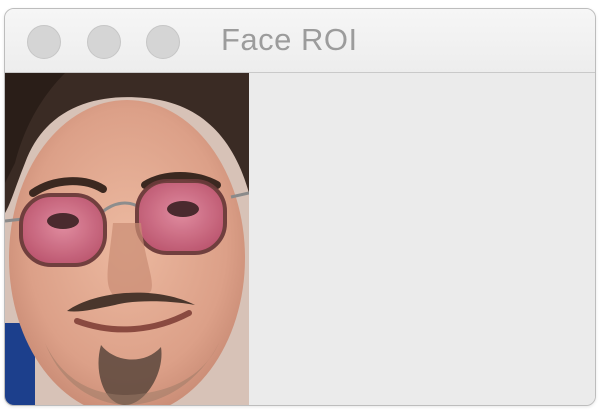 This screenshot has height=411, width=600. What do you see at coordinates (104, 42) in the screenshot?
I see `minimize-button` at bounding box center [104, 42].